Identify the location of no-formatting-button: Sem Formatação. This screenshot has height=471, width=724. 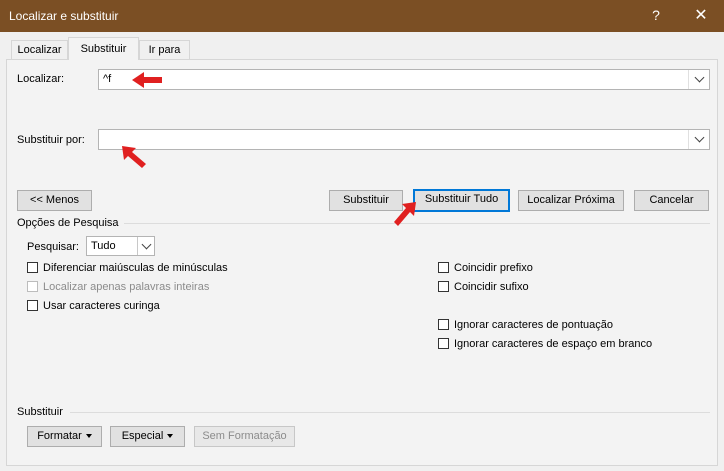
(244, 436).